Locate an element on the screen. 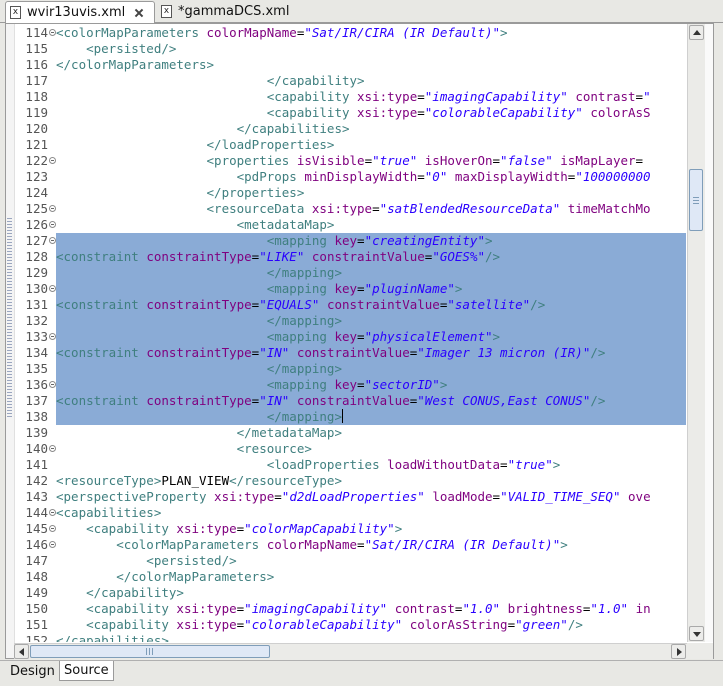 This screenshot has width=723, height=686. code-token: "1.0" is located at coordinates (609, 608).